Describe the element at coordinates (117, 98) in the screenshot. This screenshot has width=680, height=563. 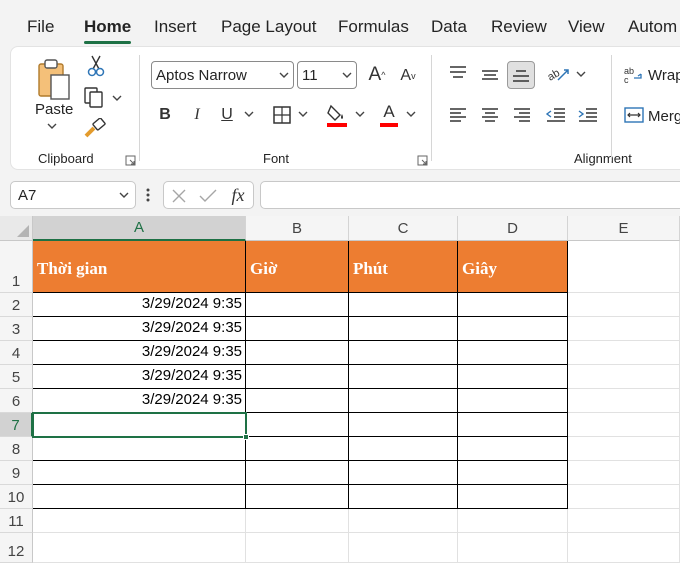
I see `copy-chevron-icon` at that location.